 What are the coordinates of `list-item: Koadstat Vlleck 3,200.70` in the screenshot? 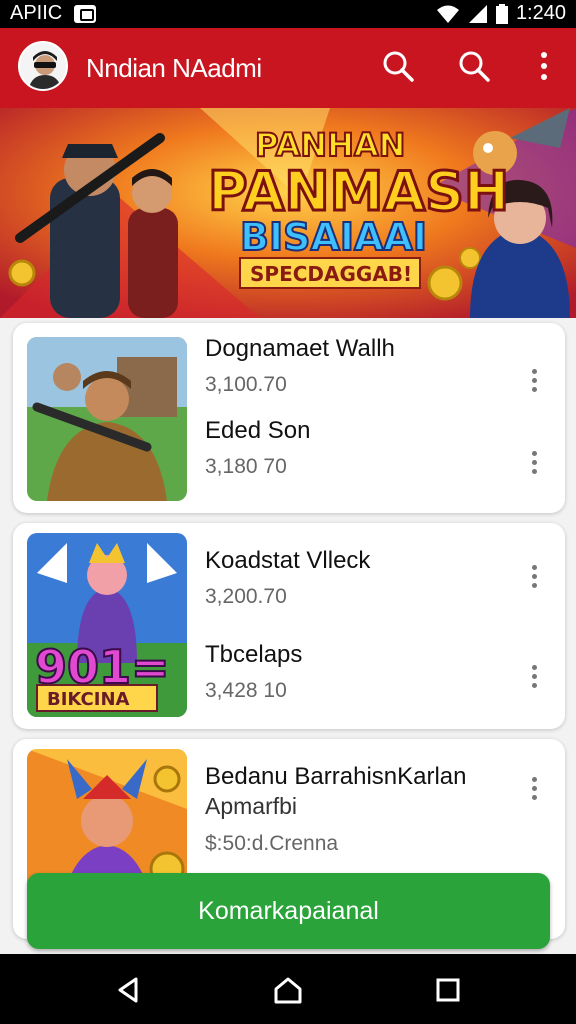 It's located at (287, 578).